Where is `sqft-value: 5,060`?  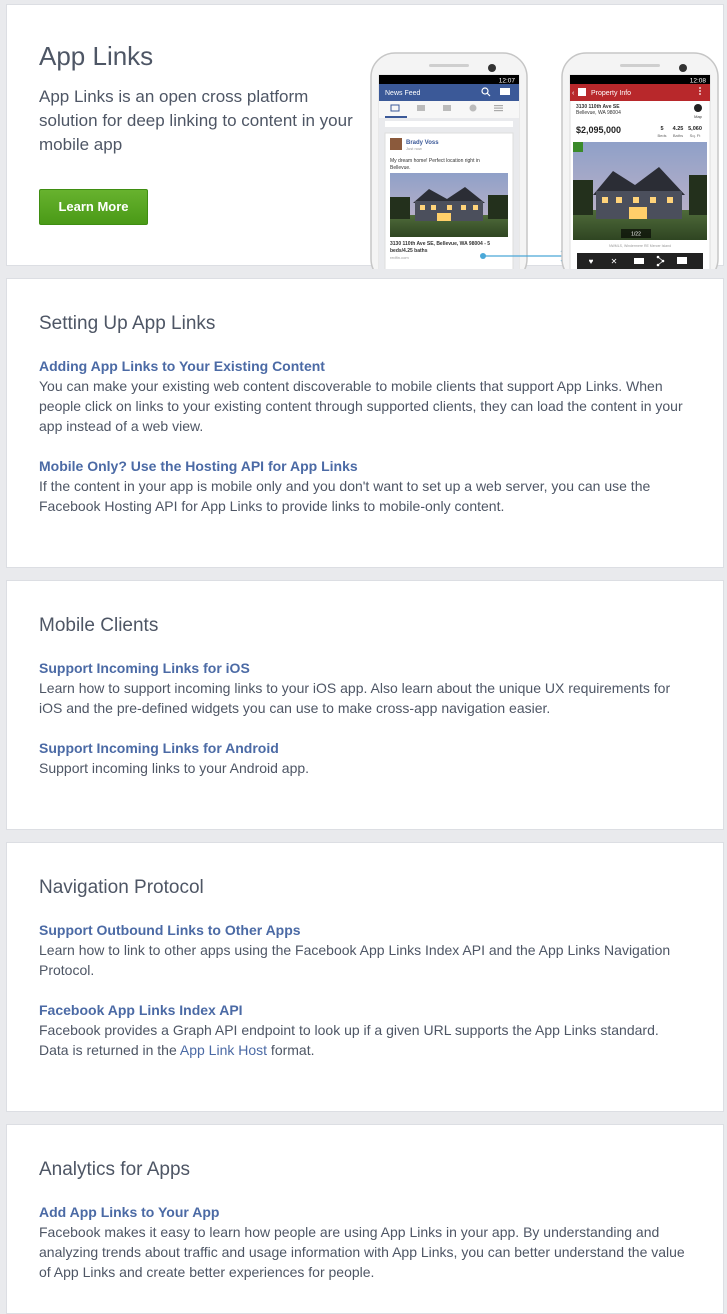
sqft-value: 5,060 is located at coordinates (695, 129).